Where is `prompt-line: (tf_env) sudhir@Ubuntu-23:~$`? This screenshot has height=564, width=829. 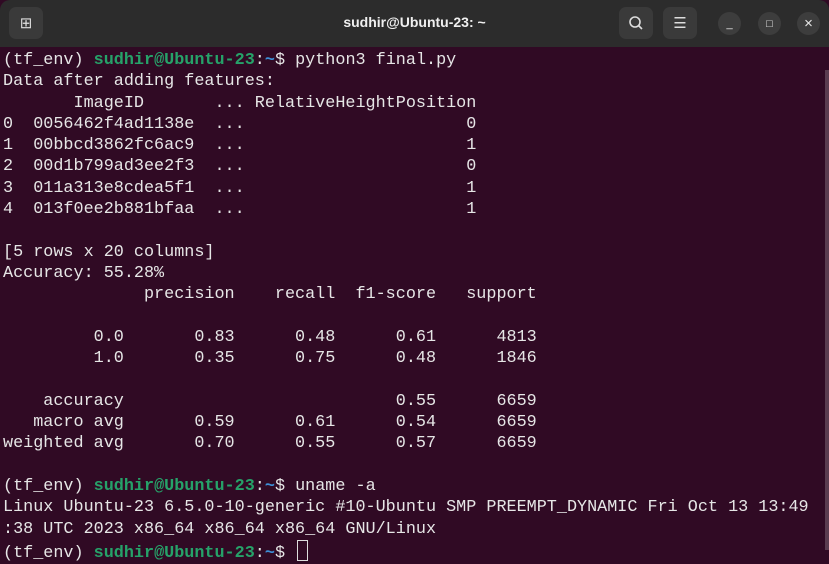 prompt-line: (tf_env) sudhir@Ubuntu-23:~$ is located at coordinates (406, 551).